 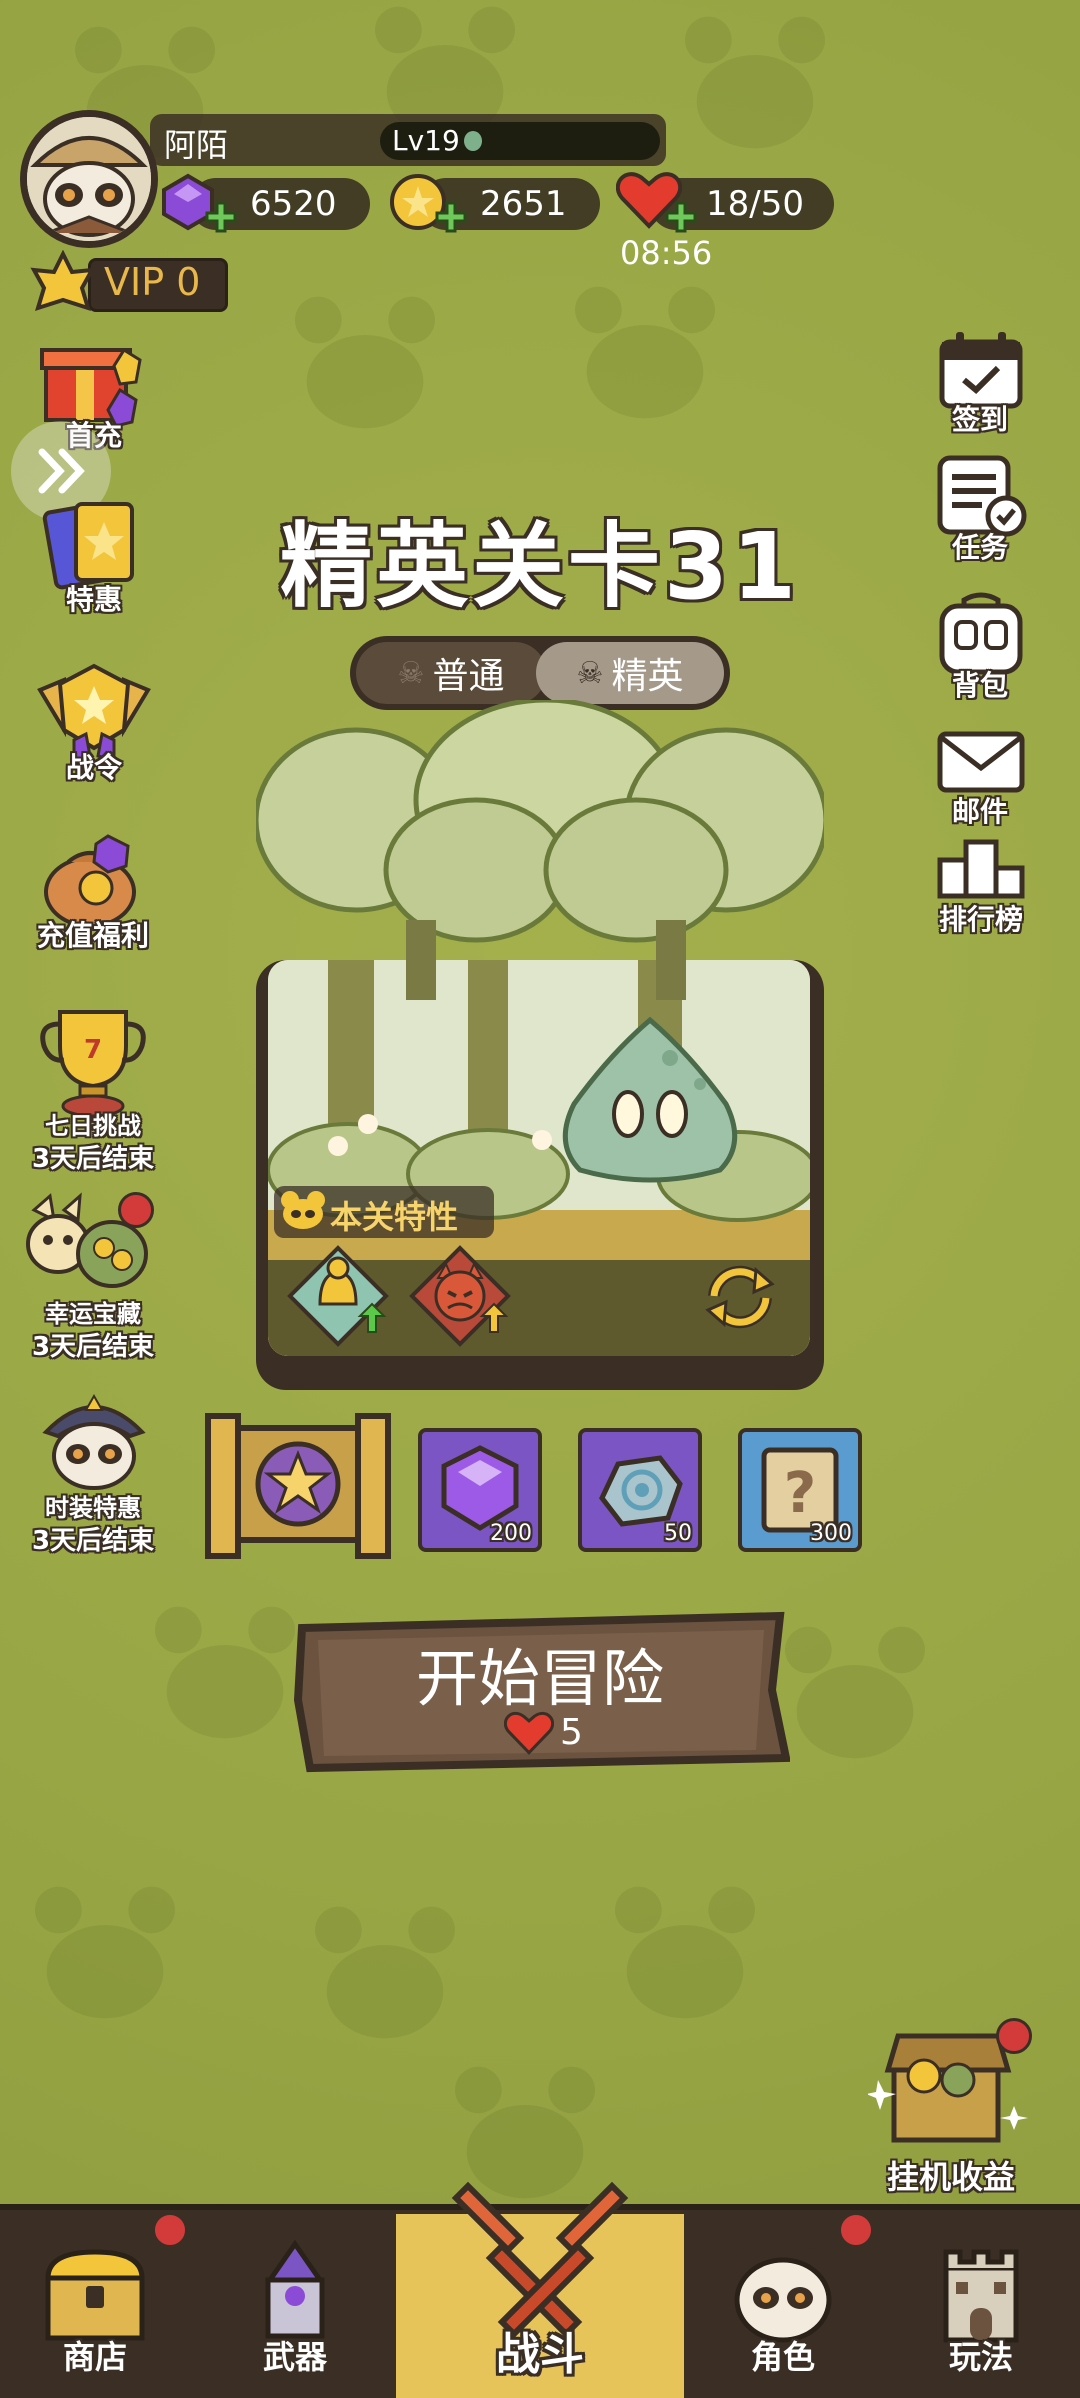 What do you see at coordinates (755, 204) in the screenshot?
I see `stamina-count: 18/50` at bounding box center [755, 204].